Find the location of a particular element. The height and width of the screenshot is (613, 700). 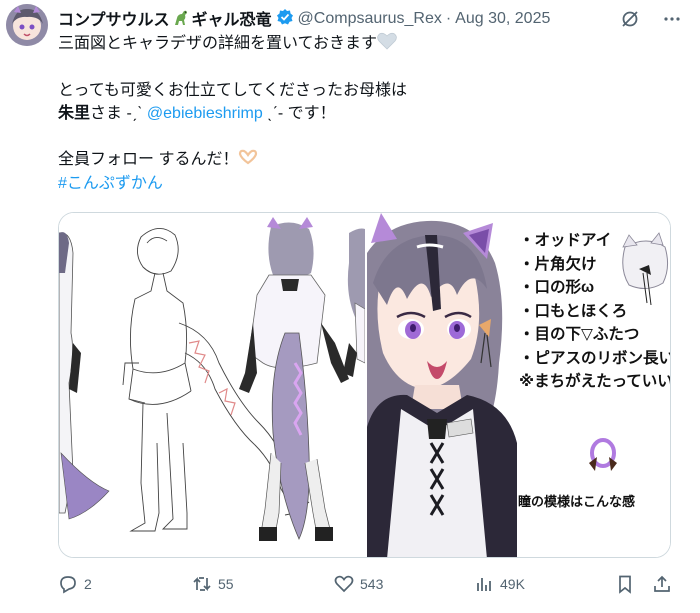

design-note: ・ピアスのリボン長い is located at coordinates (595, 358).